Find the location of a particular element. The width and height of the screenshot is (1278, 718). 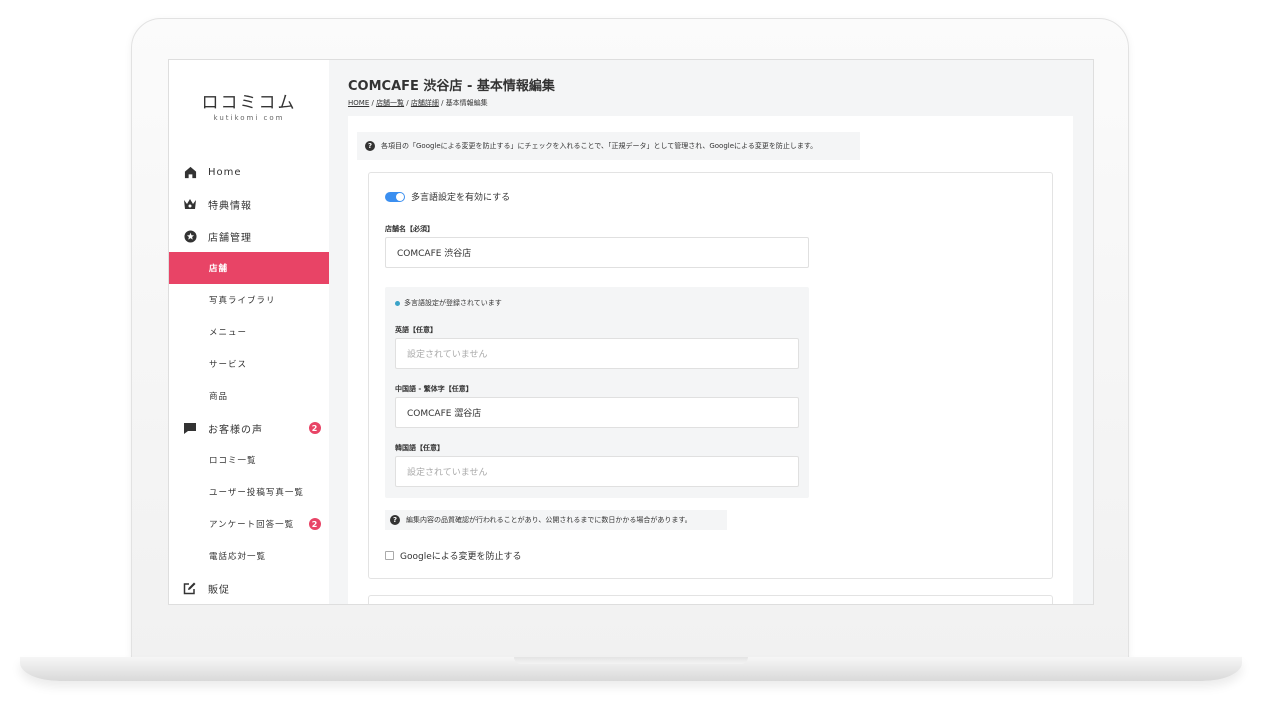

english-input: 設定されていません is located at coordinates (597, 353).